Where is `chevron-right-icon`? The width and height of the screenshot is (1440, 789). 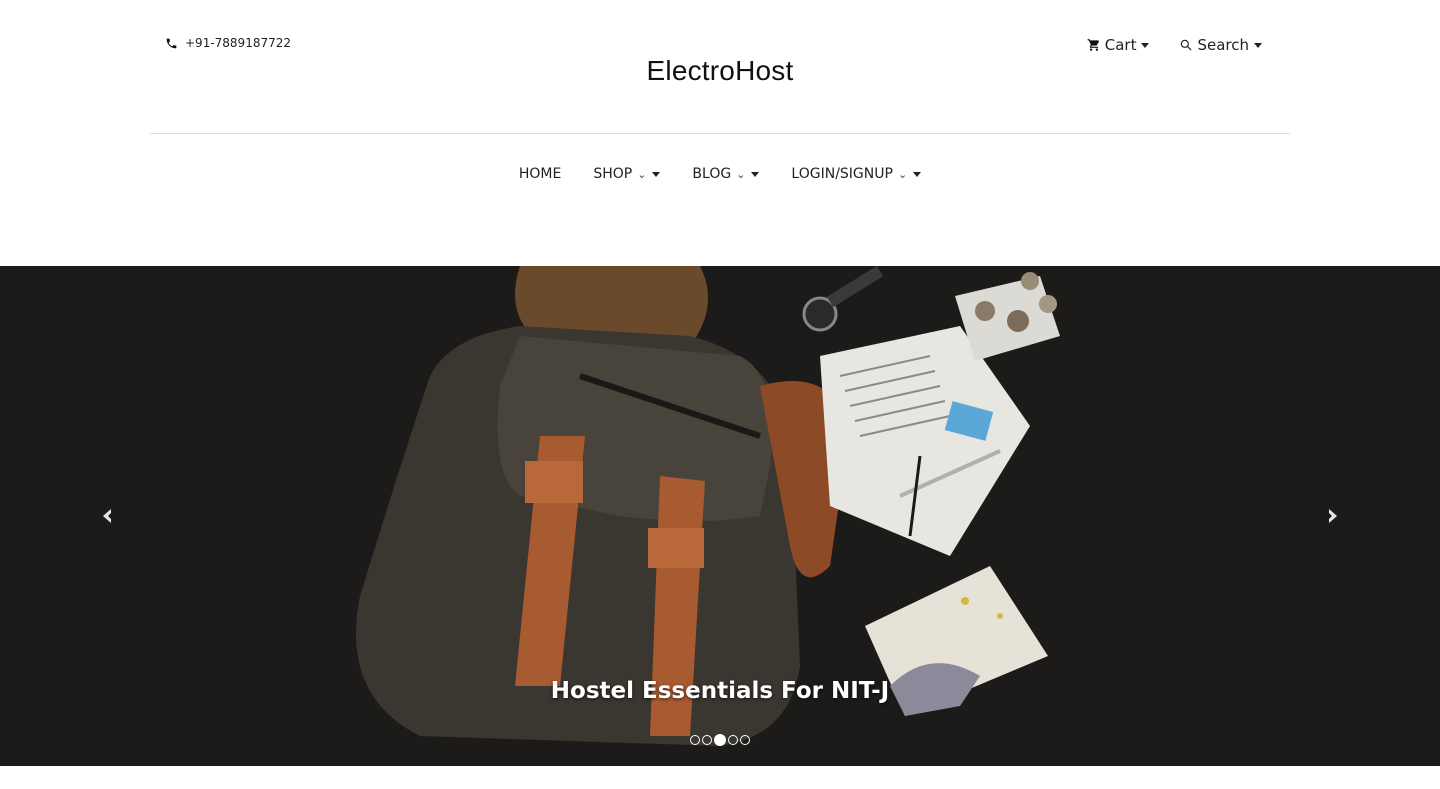
chevron-right-icon is located at coordinates (1333, 516).